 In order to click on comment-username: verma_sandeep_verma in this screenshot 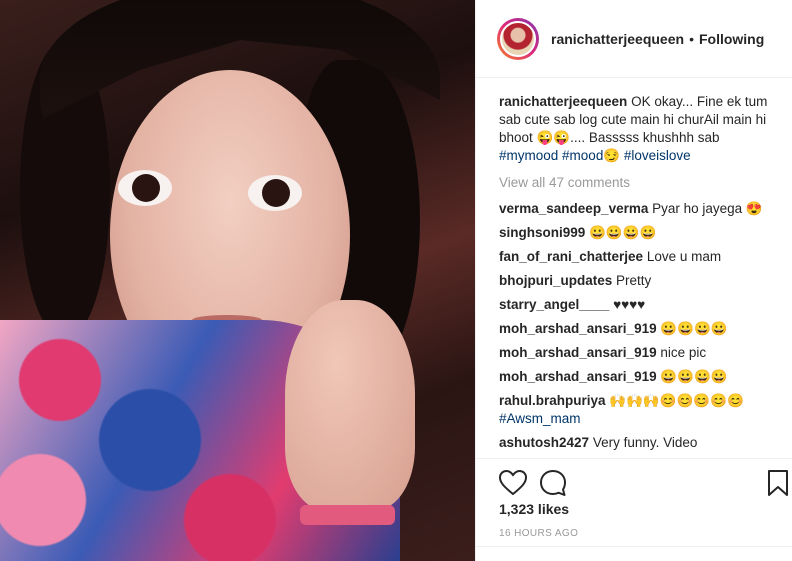, I will do `click(573, 208)`.